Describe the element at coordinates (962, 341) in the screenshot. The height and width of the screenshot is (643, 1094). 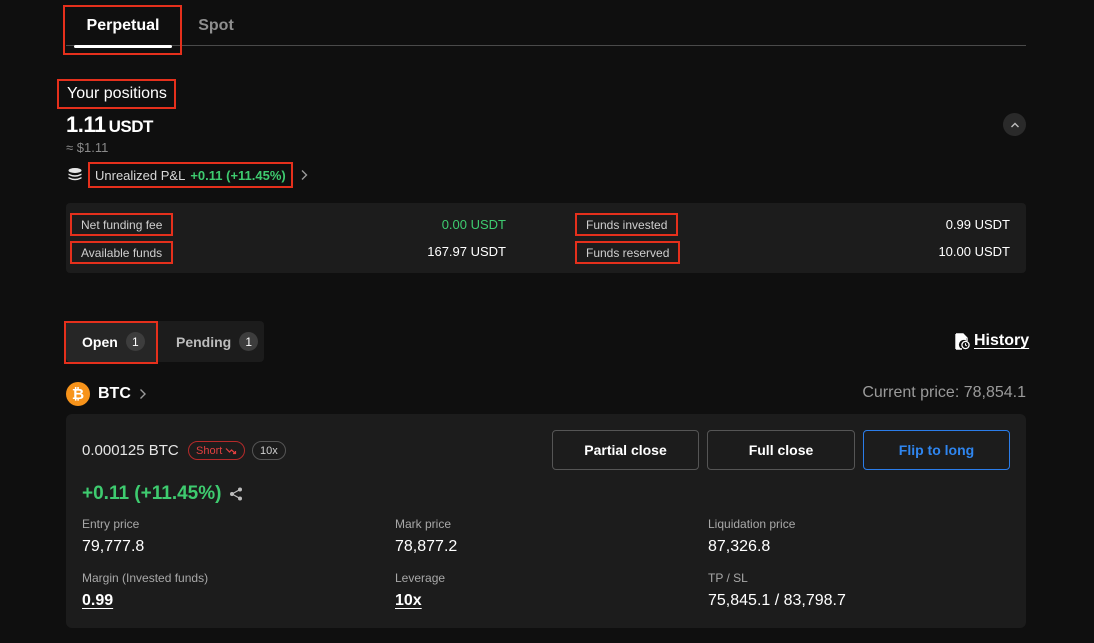
I see `history-doc-icon` at that location.